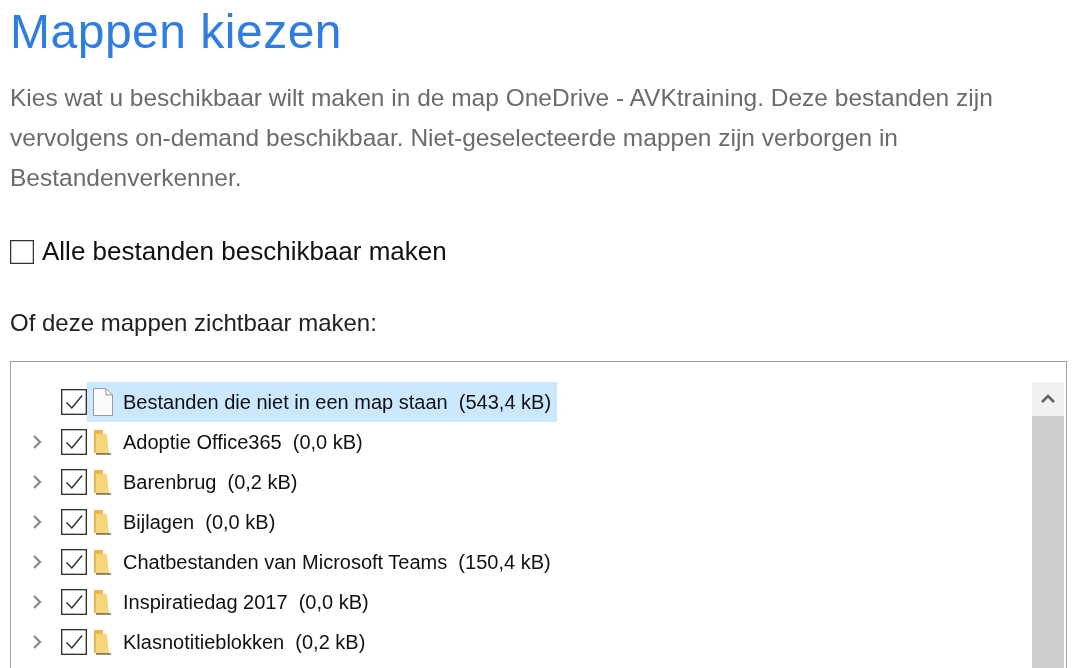 The height and width of the screenshot is (668, 1072). I want to click on section-heading: Of deze mappen zichtbaar maken:, so click(194, 323).